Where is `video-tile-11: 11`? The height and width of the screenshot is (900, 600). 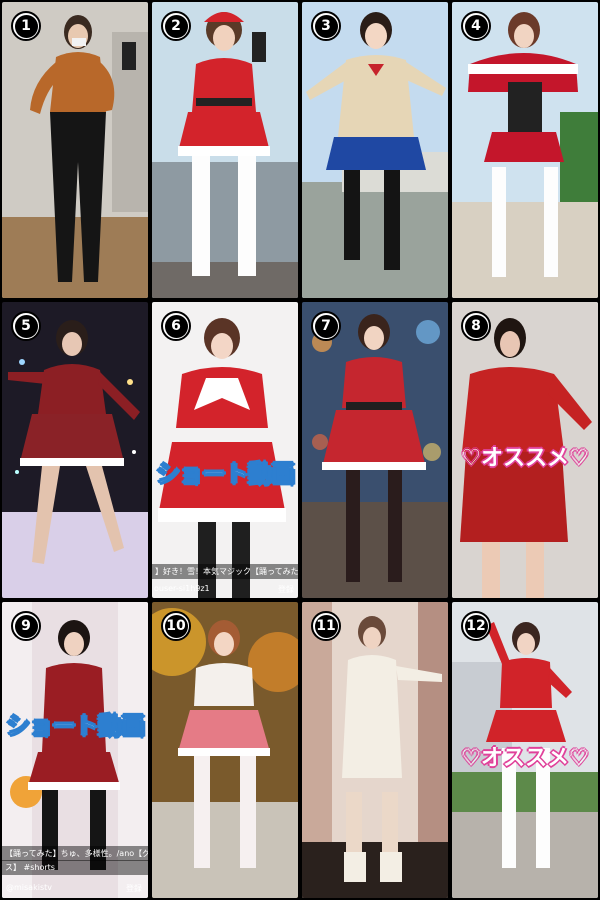
video-tile-11: 11 is located at coordinates (375, 750).